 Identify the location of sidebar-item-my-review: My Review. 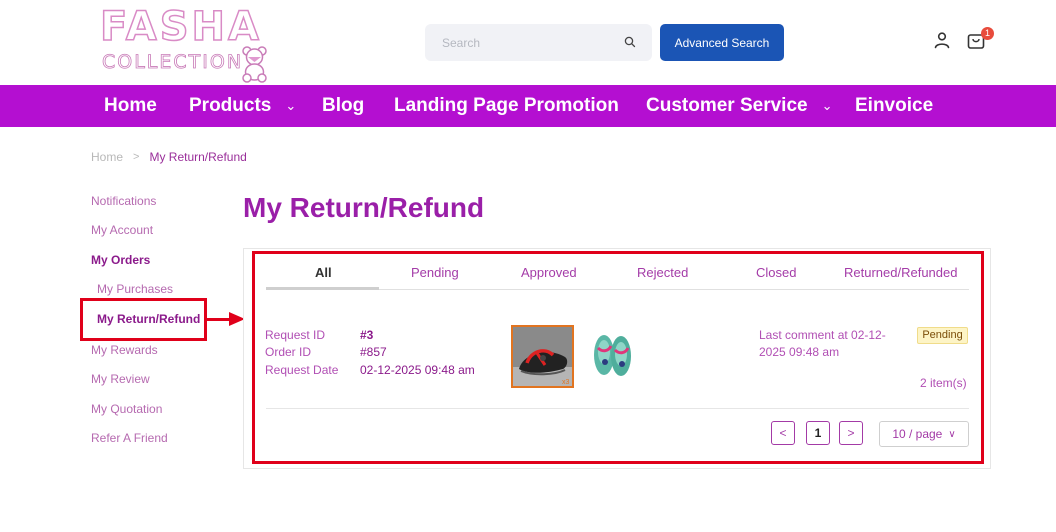
(120, 379).